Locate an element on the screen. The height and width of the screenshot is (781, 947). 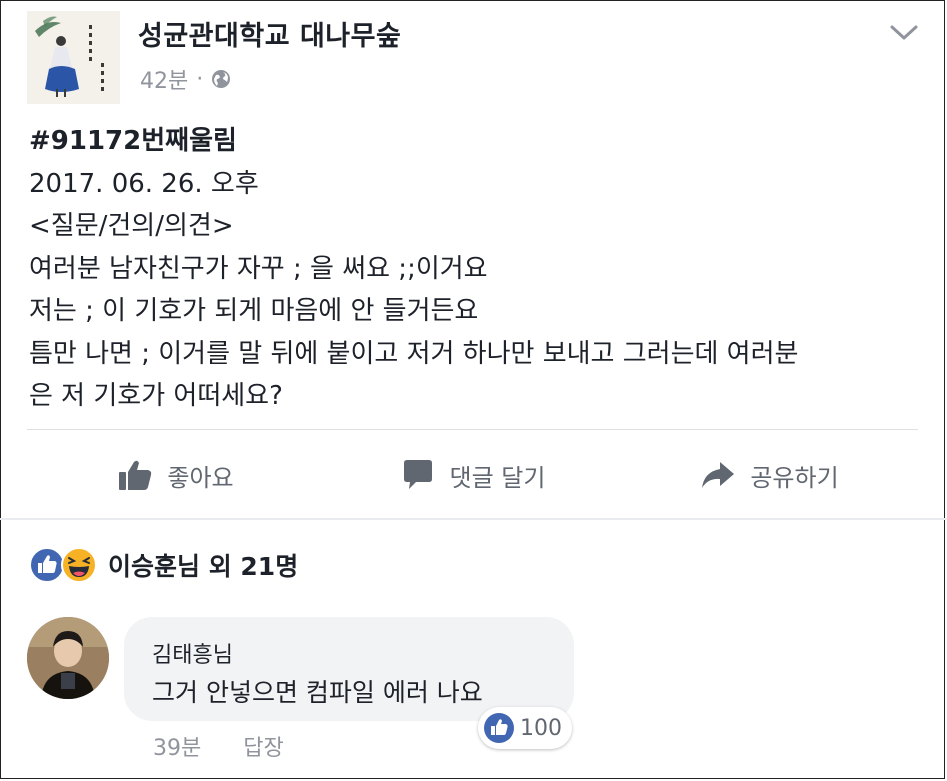
page-logo-image is located at coordinates (73, 57).